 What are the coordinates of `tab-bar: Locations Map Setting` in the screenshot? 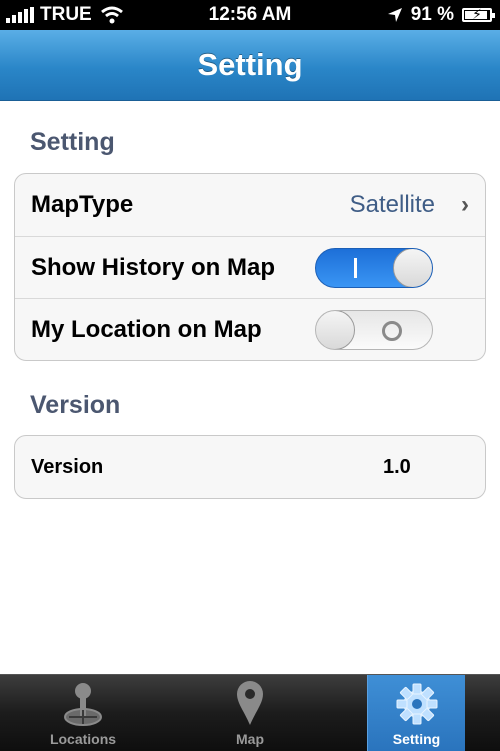 It's located at (250, 712).